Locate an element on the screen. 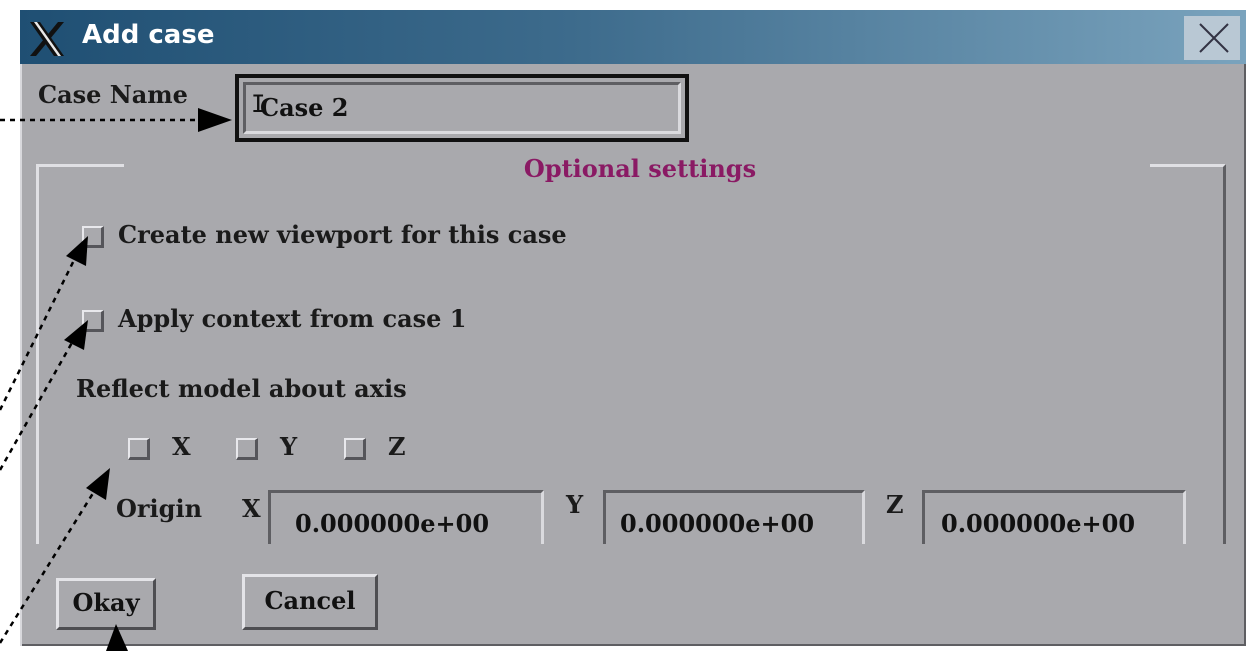 This screenshot has height=651, width=1258. arrow-head-context is located at coordinates (76, 335).